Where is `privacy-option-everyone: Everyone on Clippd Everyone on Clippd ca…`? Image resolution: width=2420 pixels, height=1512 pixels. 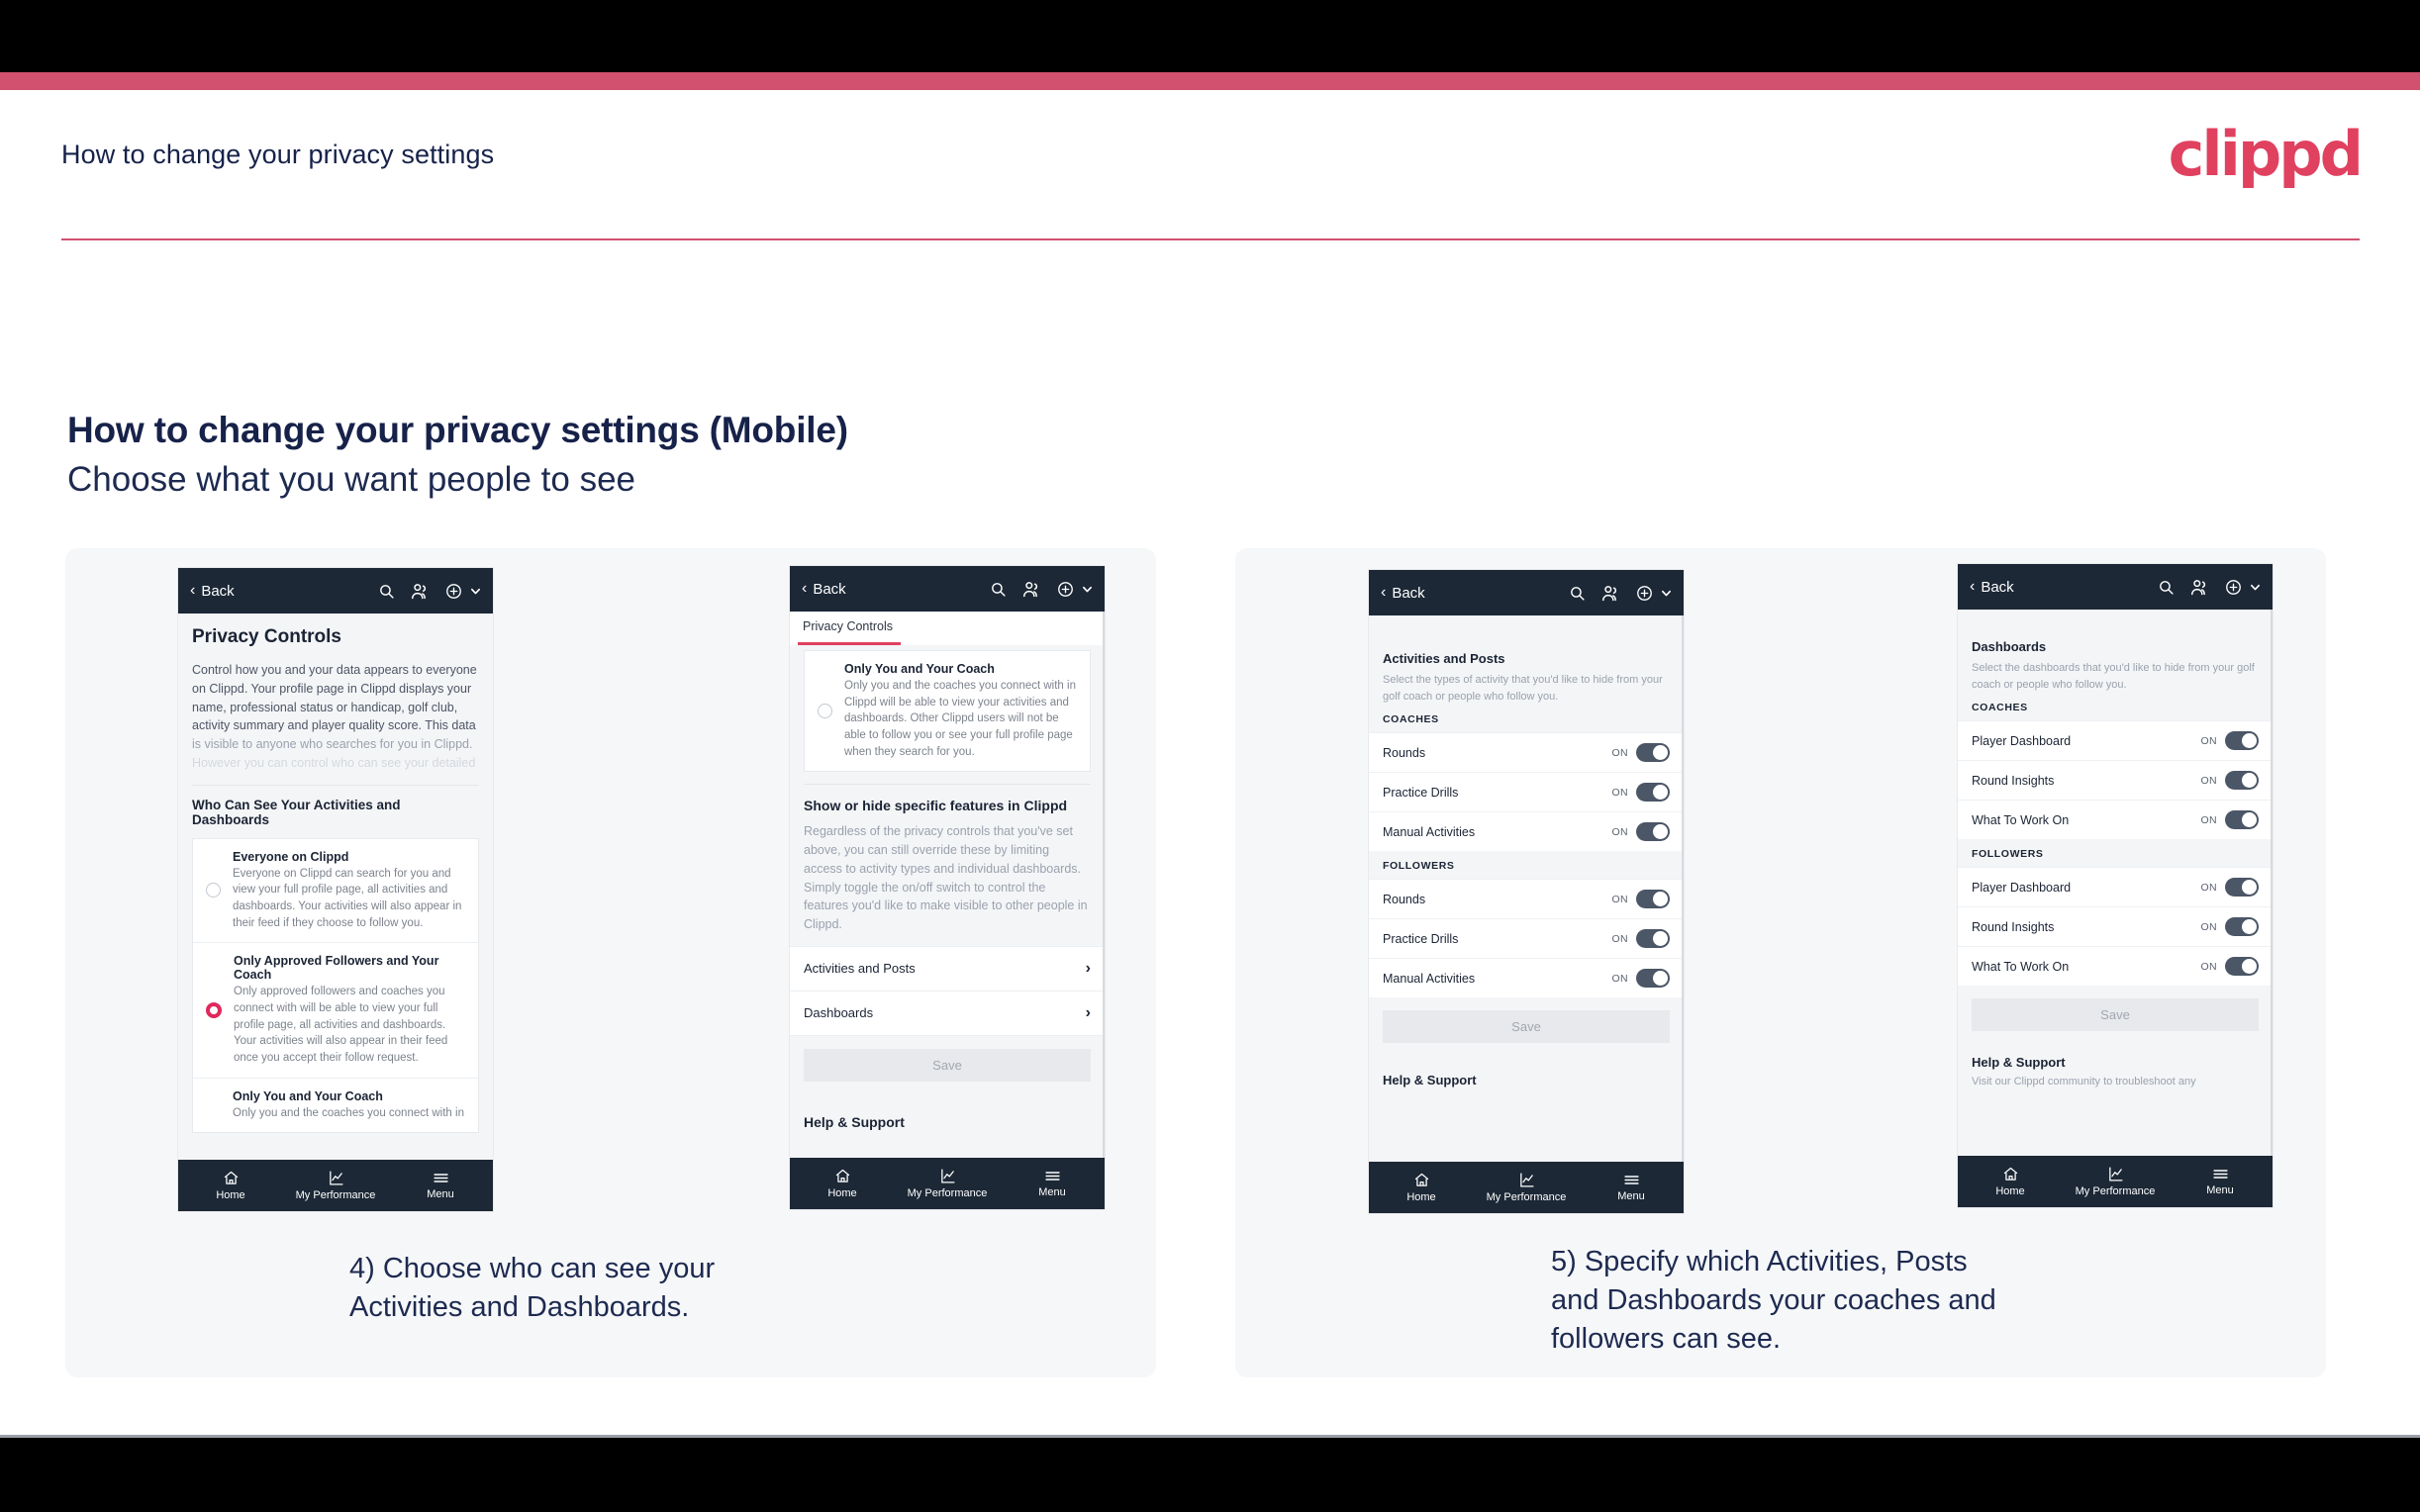 privacy-option-everyone: Everyone on Clippd Everyone on Clippd ca… is located at coordinates (335, 891).